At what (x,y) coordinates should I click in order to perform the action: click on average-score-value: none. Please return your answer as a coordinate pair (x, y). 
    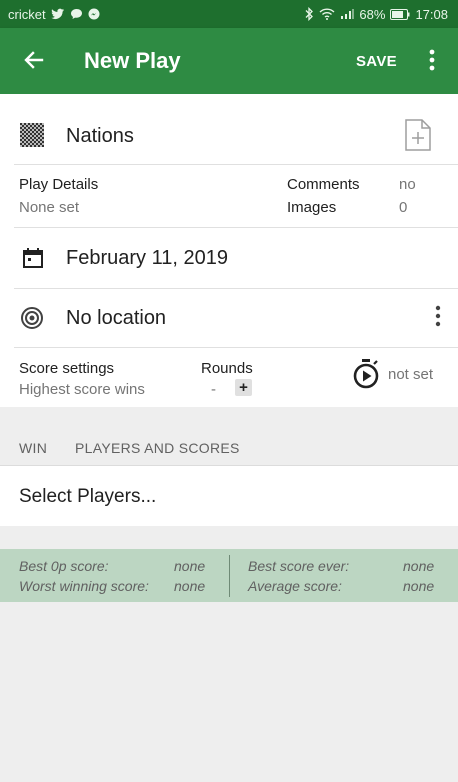
    Looking at the image, I should click on (419, 586).